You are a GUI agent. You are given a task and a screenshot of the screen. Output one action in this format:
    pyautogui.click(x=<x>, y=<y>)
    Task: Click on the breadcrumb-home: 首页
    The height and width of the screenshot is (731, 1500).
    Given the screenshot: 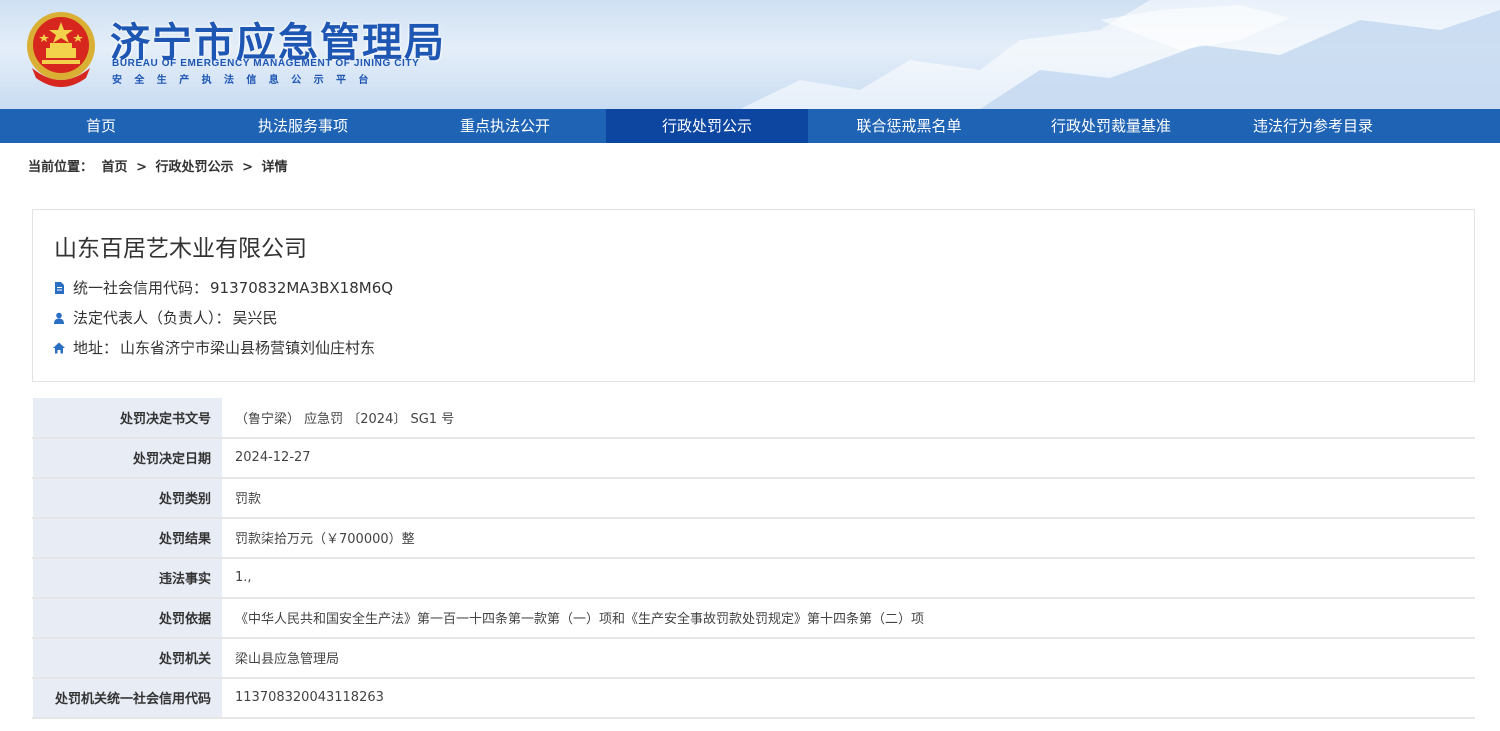 What is the action you would take?
    pyautogui.click(x=115, y=167)
    